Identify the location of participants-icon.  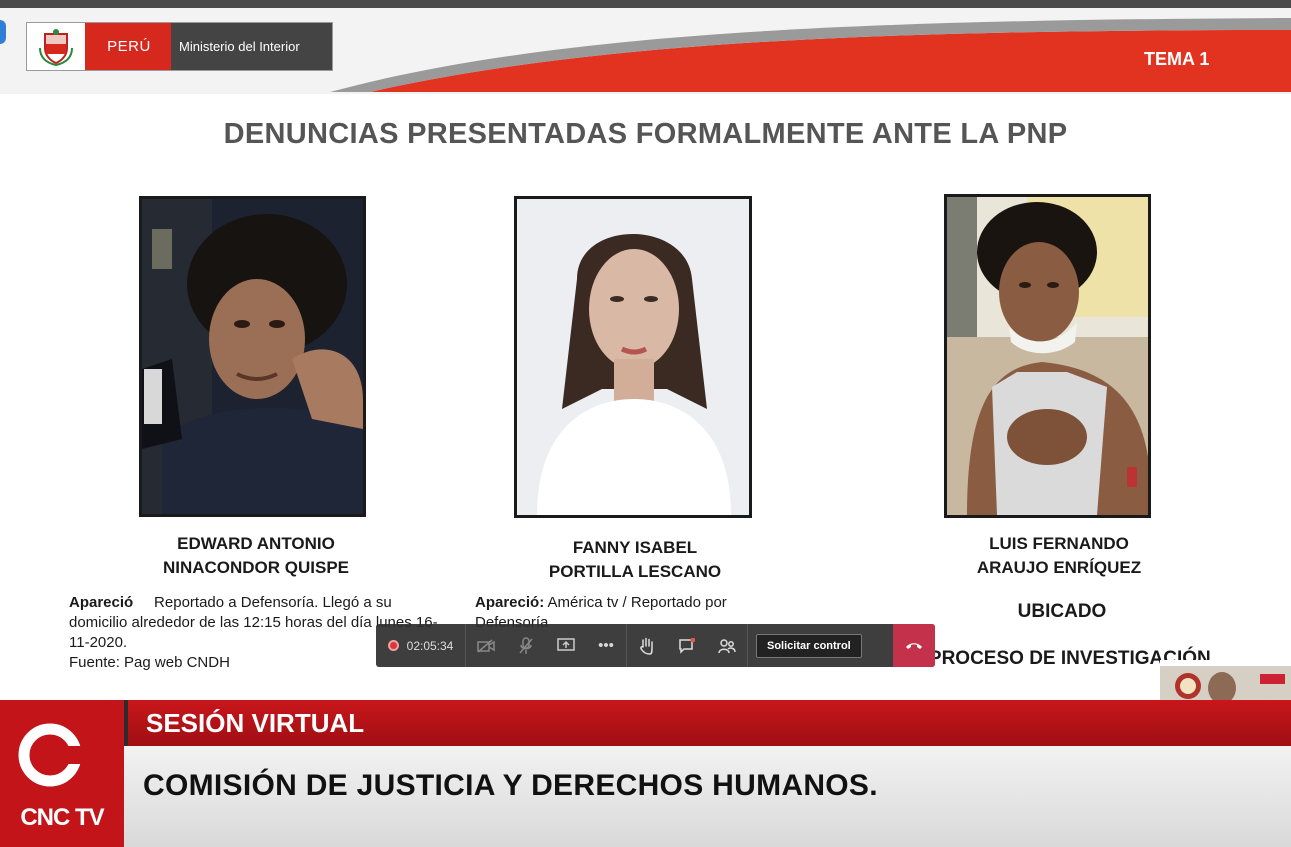
(727, 645).